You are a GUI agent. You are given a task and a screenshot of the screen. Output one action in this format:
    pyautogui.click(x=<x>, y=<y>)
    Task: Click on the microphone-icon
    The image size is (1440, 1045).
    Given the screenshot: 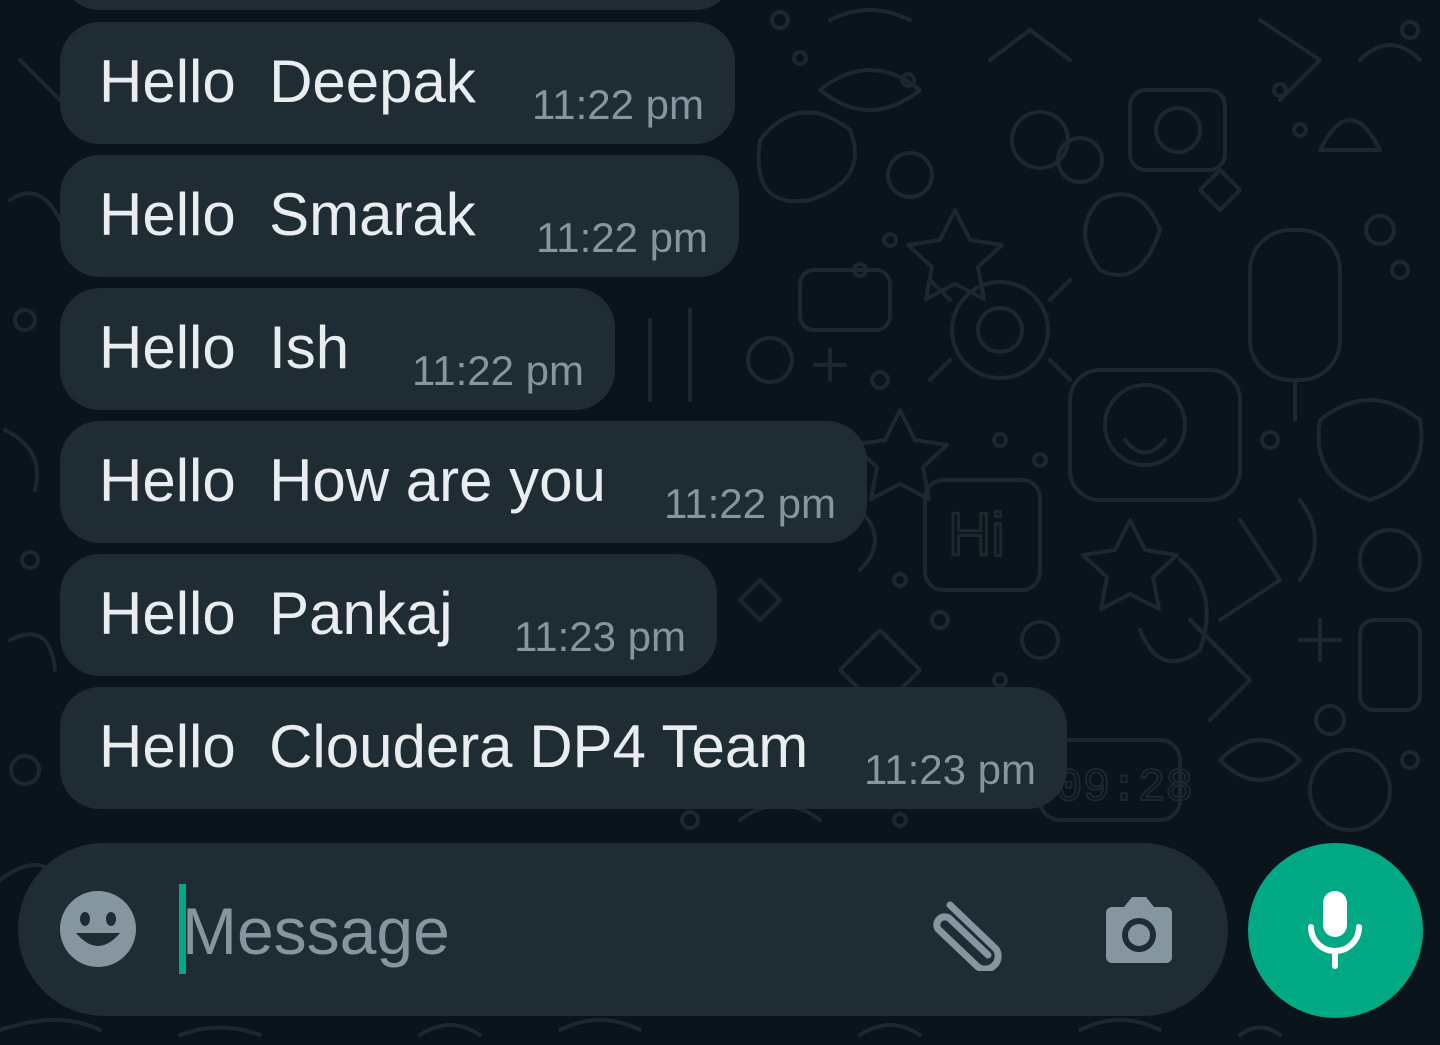 What is the action you would take?
    pyautogui.click(x=1335, y=930)
    